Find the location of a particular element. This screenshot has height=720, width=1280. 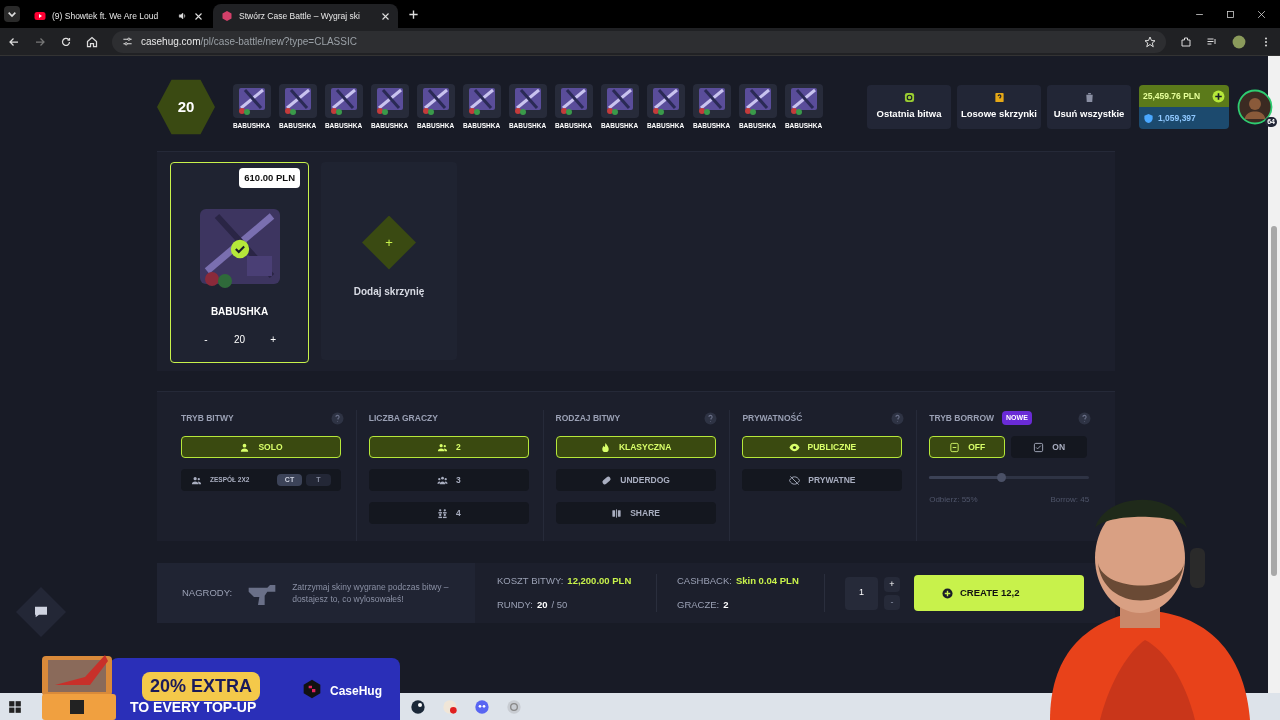

windows-start-icon is located at coordinates (15, 706).